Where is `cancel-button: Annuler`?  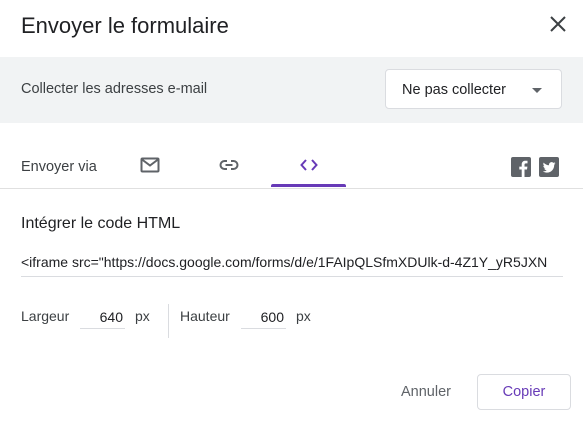
cancel-button: Annuler is located at coordinates (426, 392).